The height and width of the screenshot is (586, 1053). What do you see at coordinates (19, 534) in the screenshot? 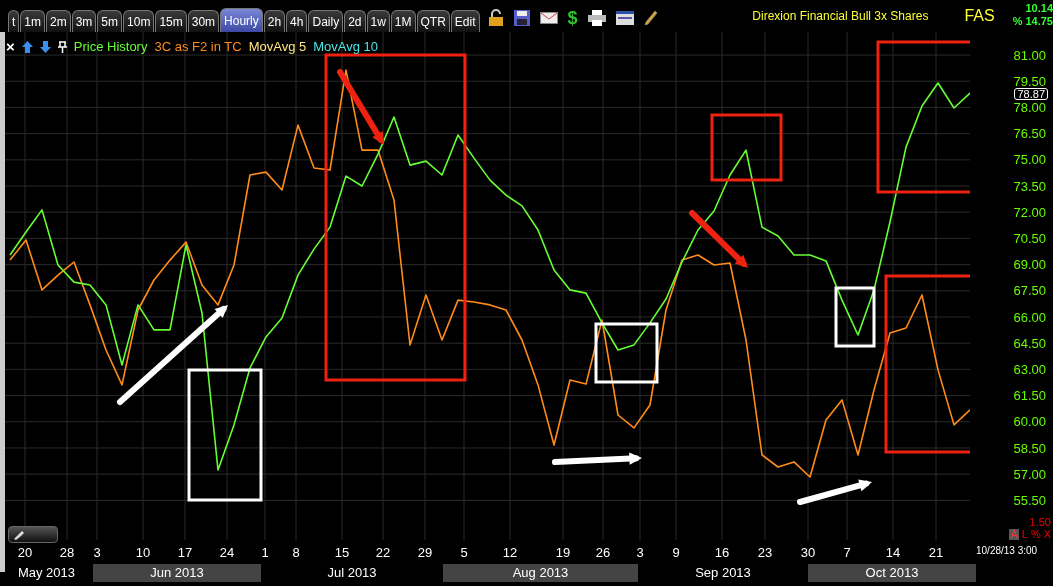
I see `brush-icon` at bounding box center [19, 534].